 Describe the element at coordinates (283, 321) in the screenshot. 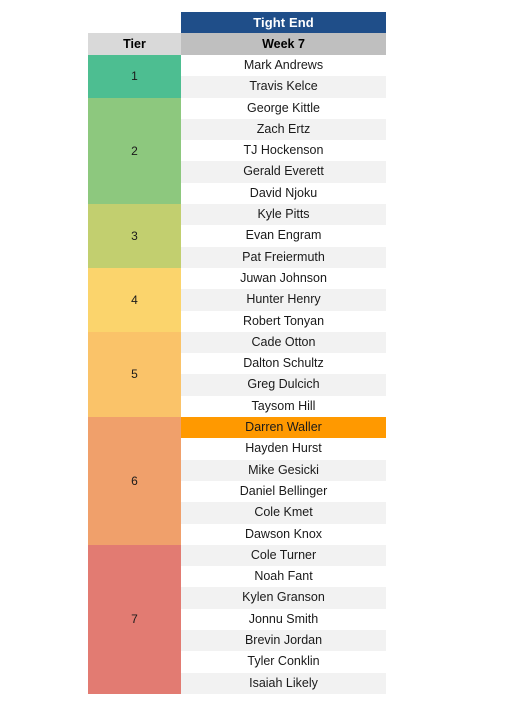

I see `player-name: Robert Tonyan` at that location.